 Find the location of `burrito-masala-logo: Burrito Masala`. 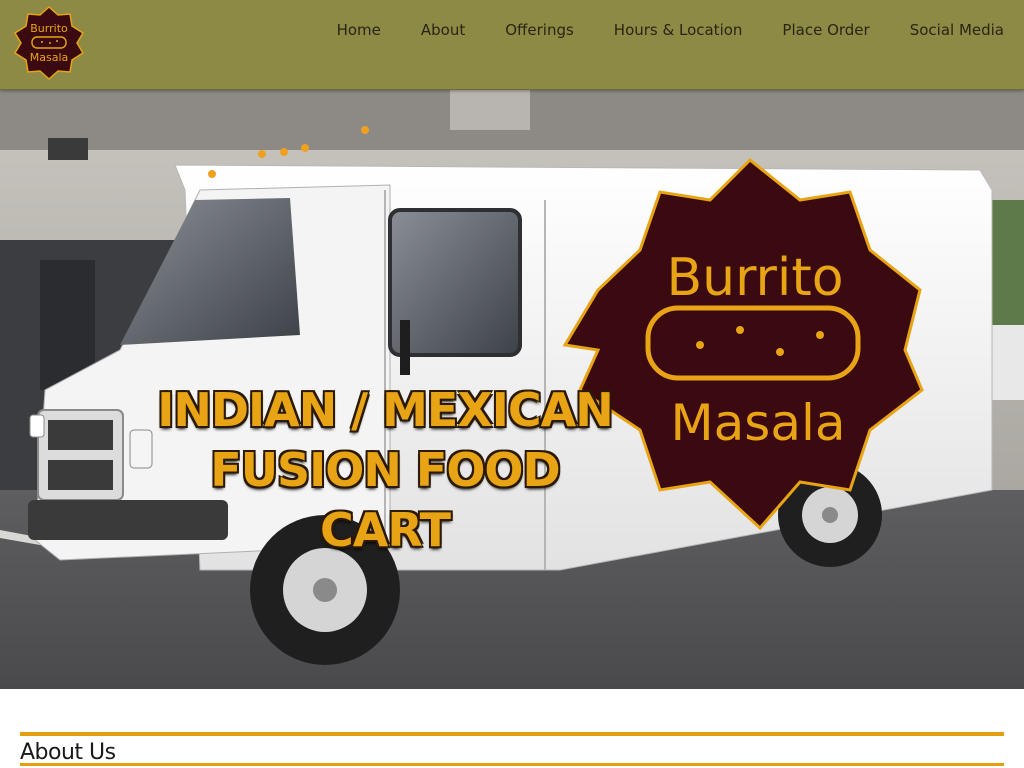

burrito-masala-logo: Burrito Masala is located at coordinates (49, 43).